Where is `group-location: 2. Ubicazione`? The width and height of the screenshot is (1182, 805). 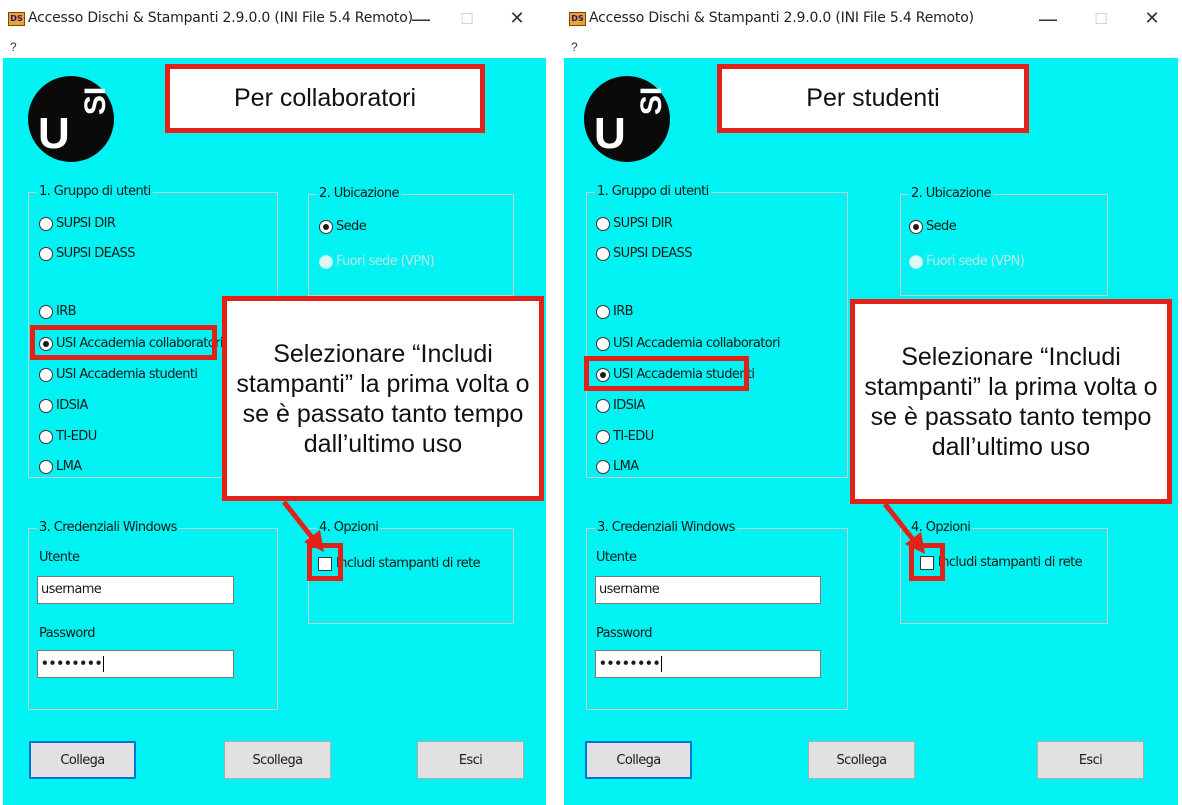 group-location: 2. Ubicazione is located at coordinates (411, 241).